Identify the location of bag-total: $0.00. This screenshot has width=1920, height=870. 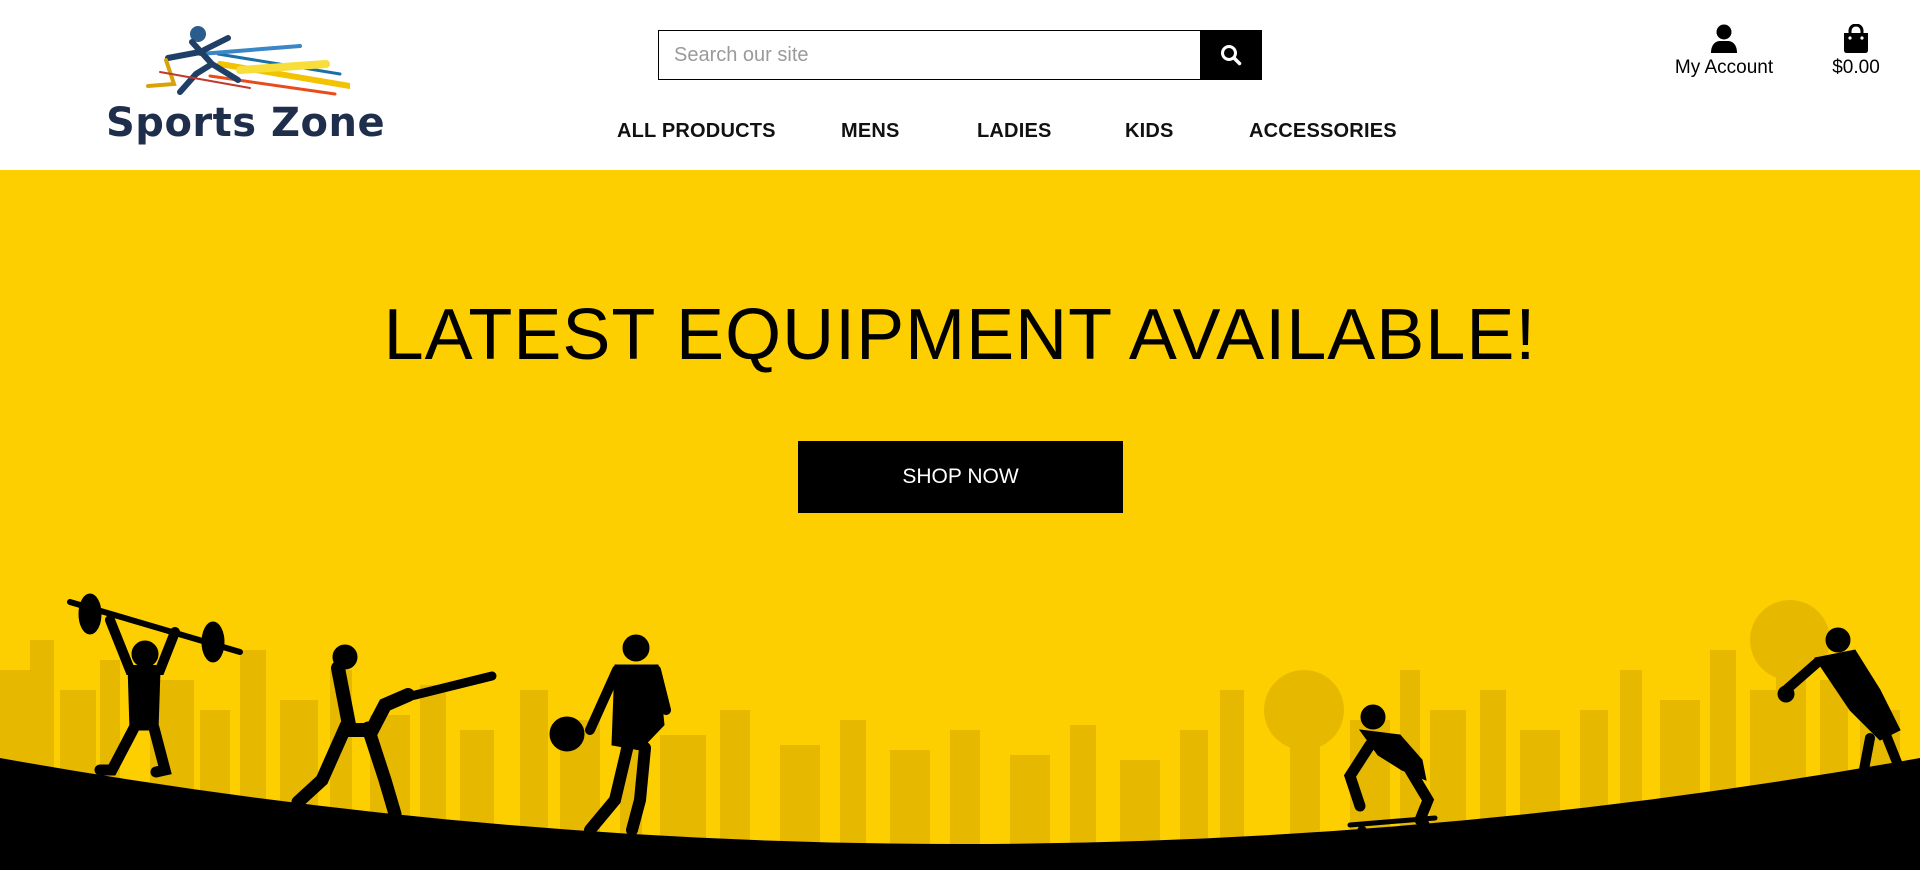
(1856, 67).